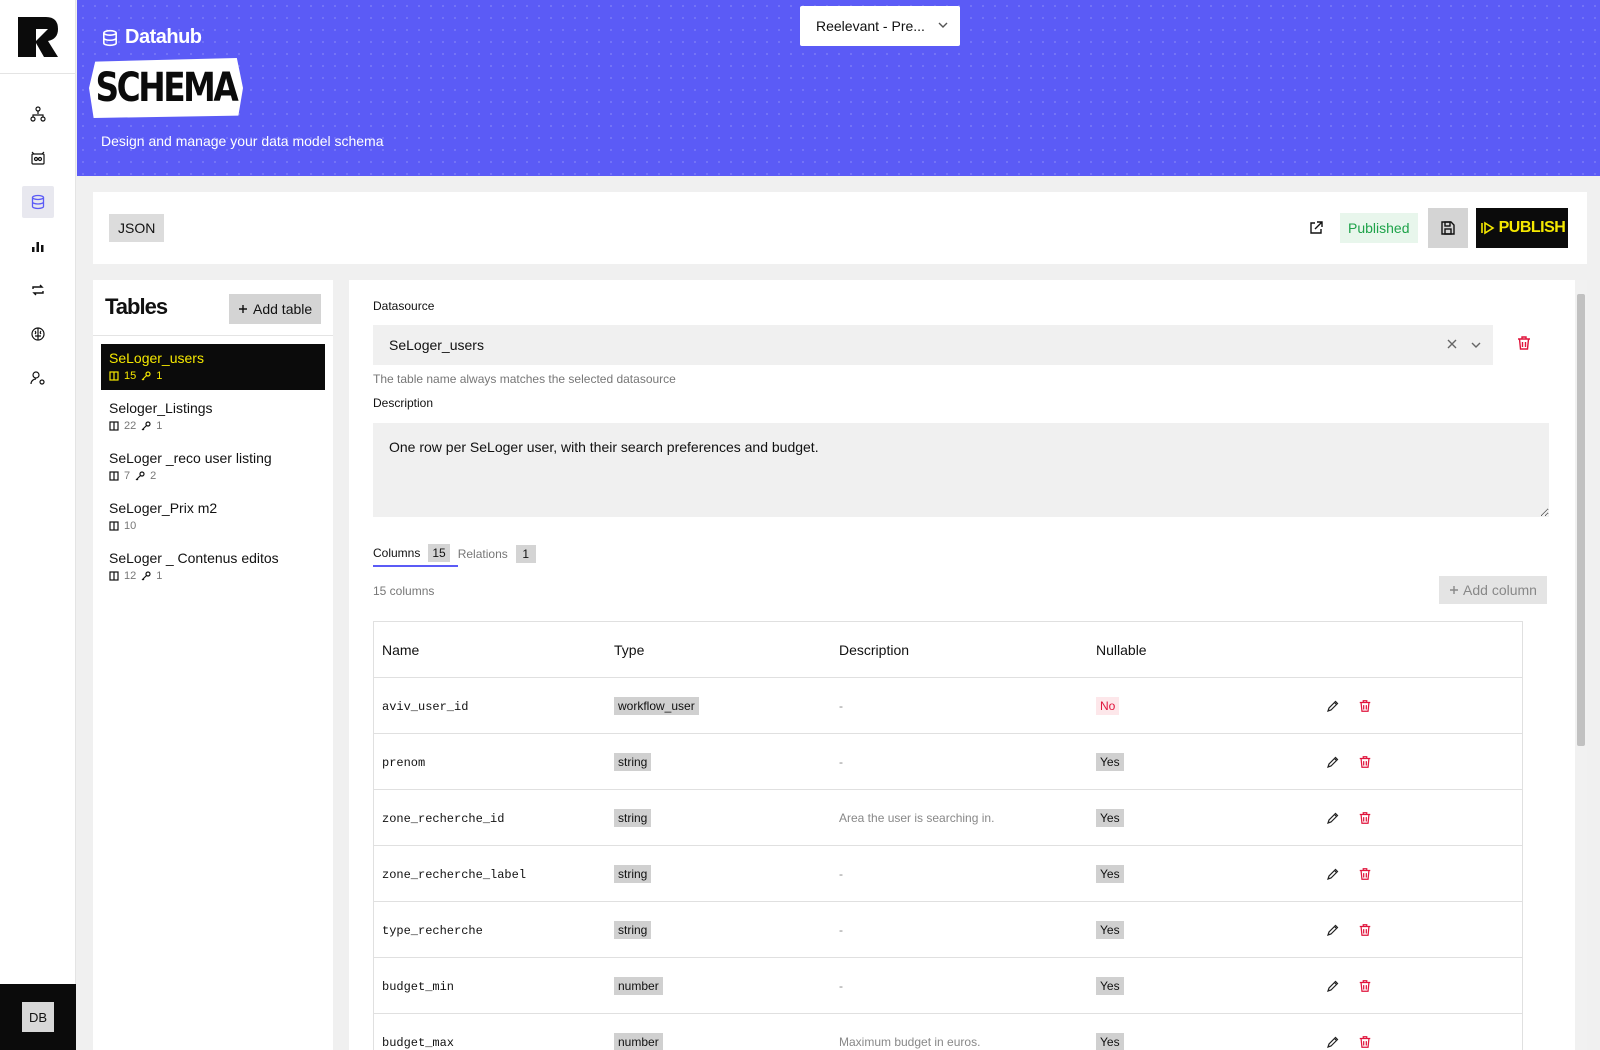  What do you see at coordinates (38, 378) in the screenshot?
I see `nav-users` at bounding box center [38, 378].